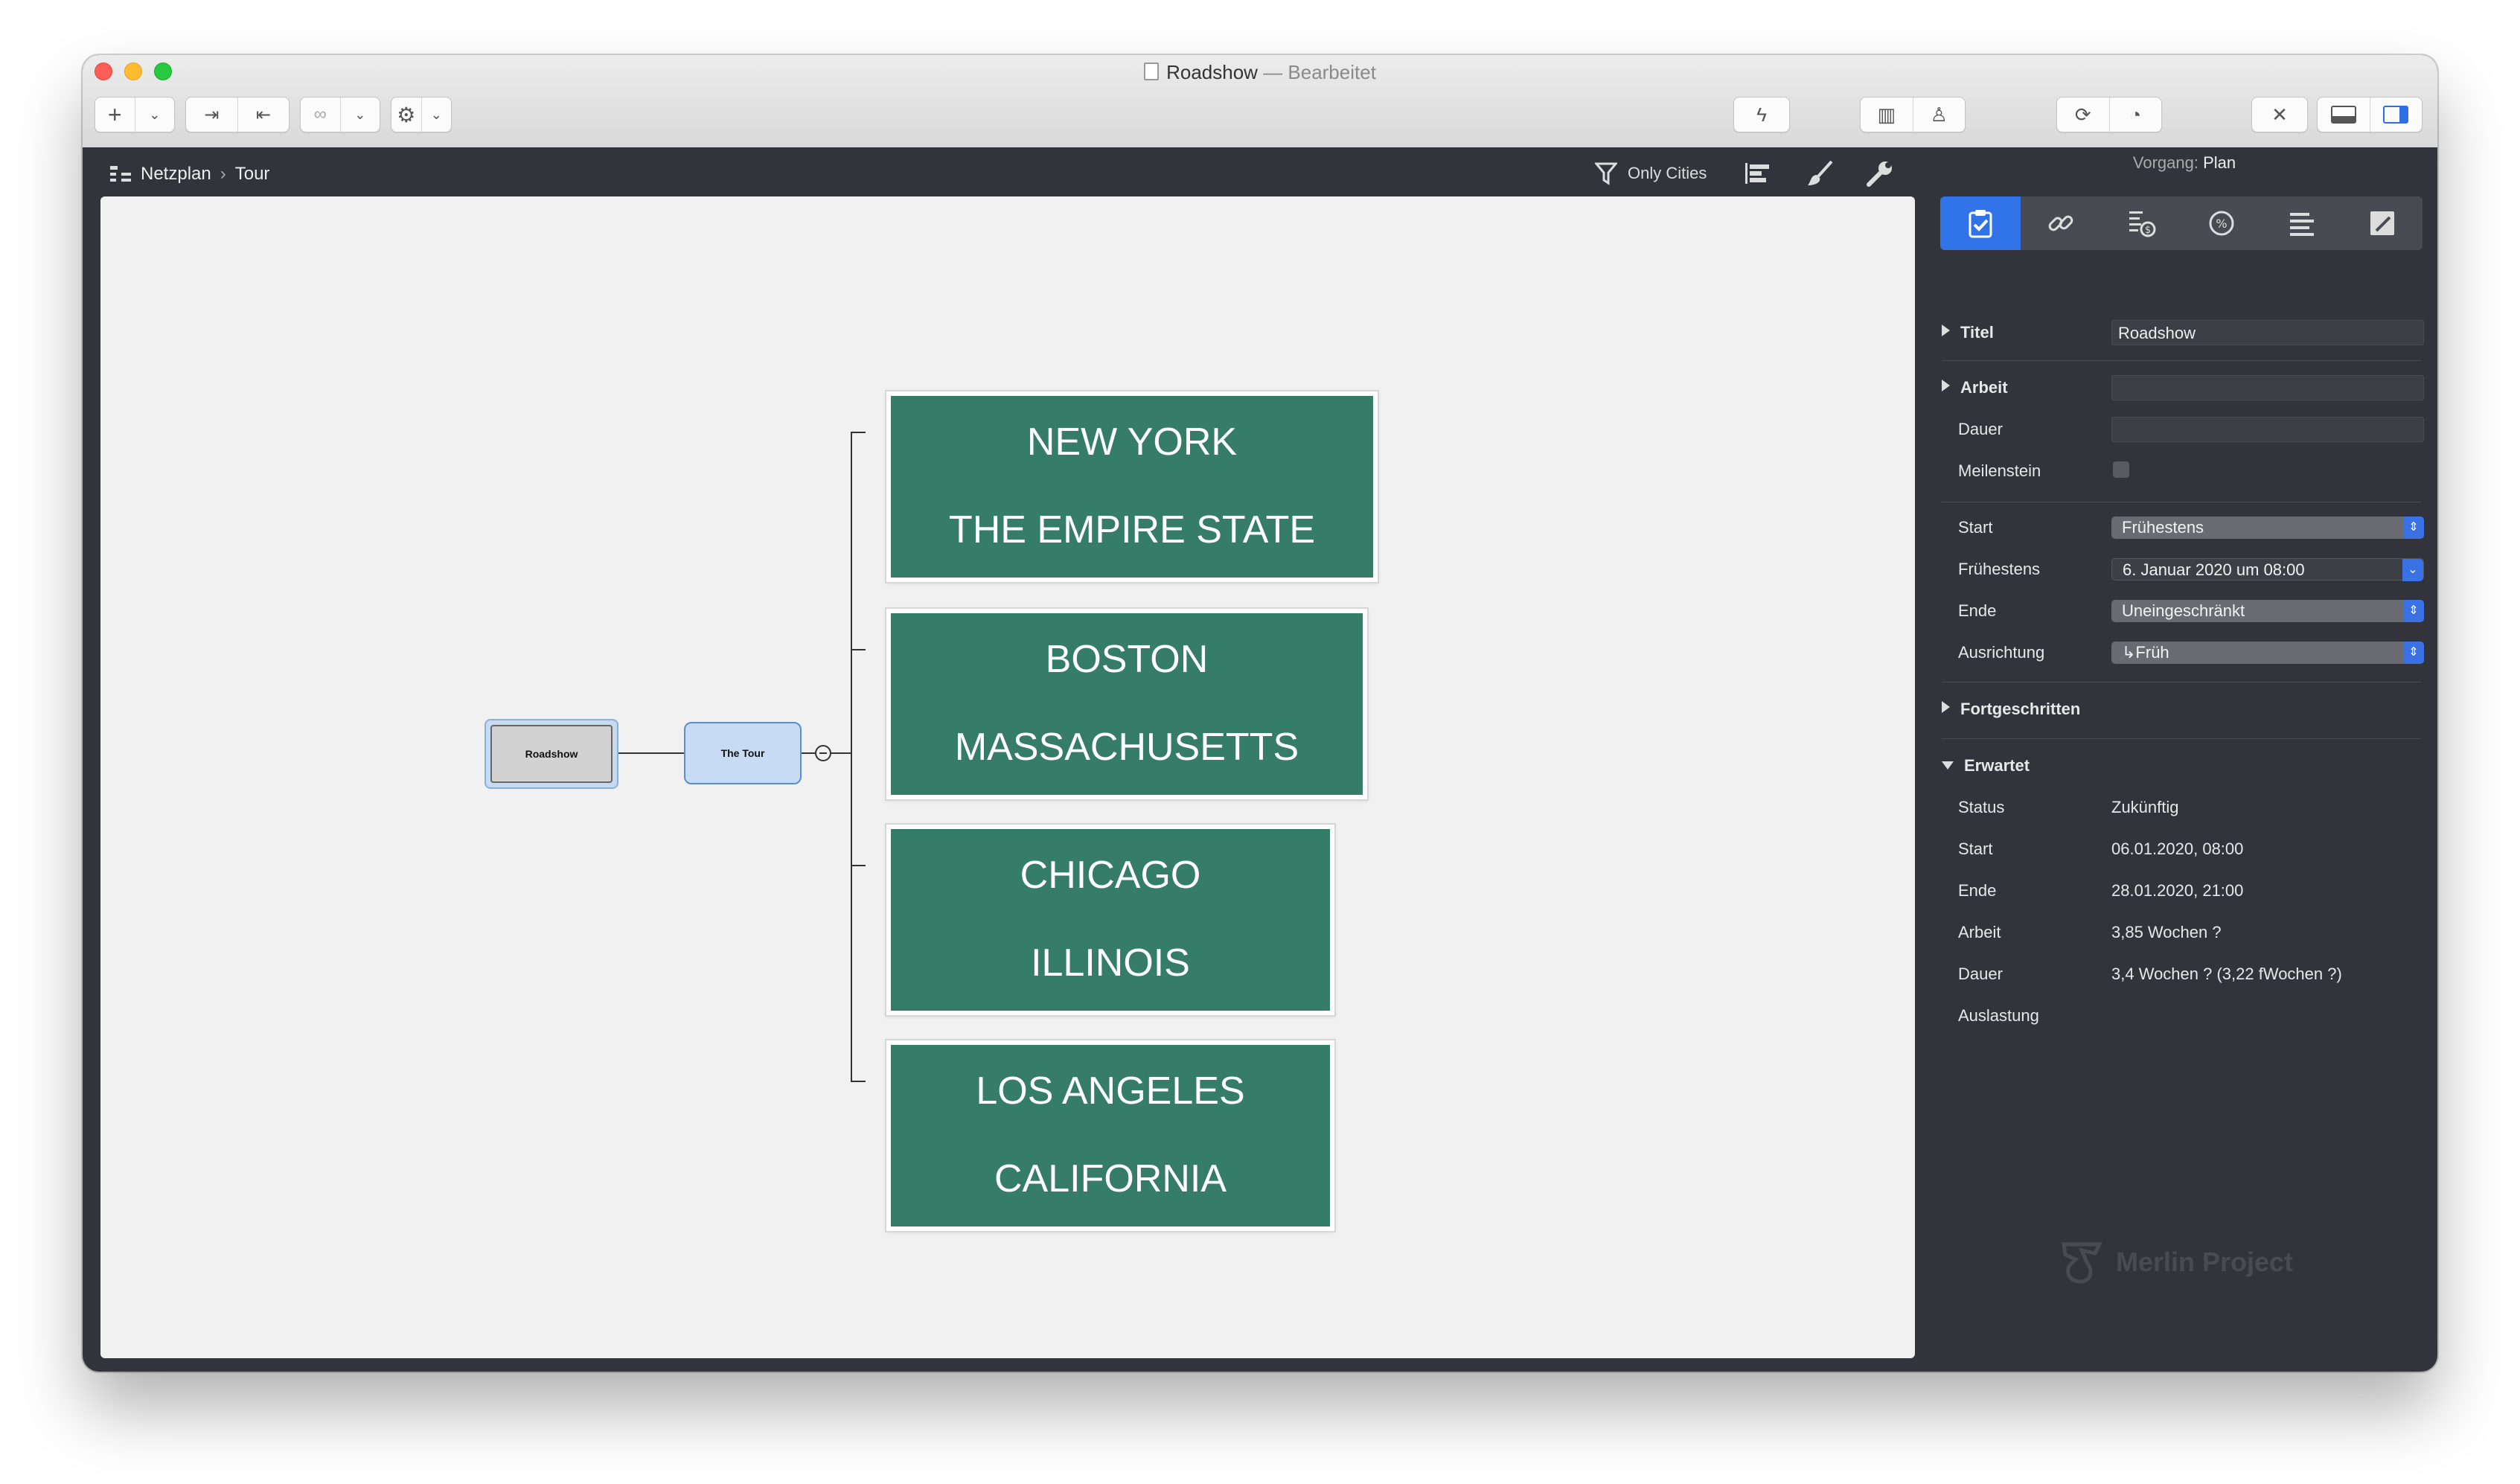 The height and width of the screenshot is (1484, 2520). I want to click on window-title-text: Roadshow, so click(1212, 72).